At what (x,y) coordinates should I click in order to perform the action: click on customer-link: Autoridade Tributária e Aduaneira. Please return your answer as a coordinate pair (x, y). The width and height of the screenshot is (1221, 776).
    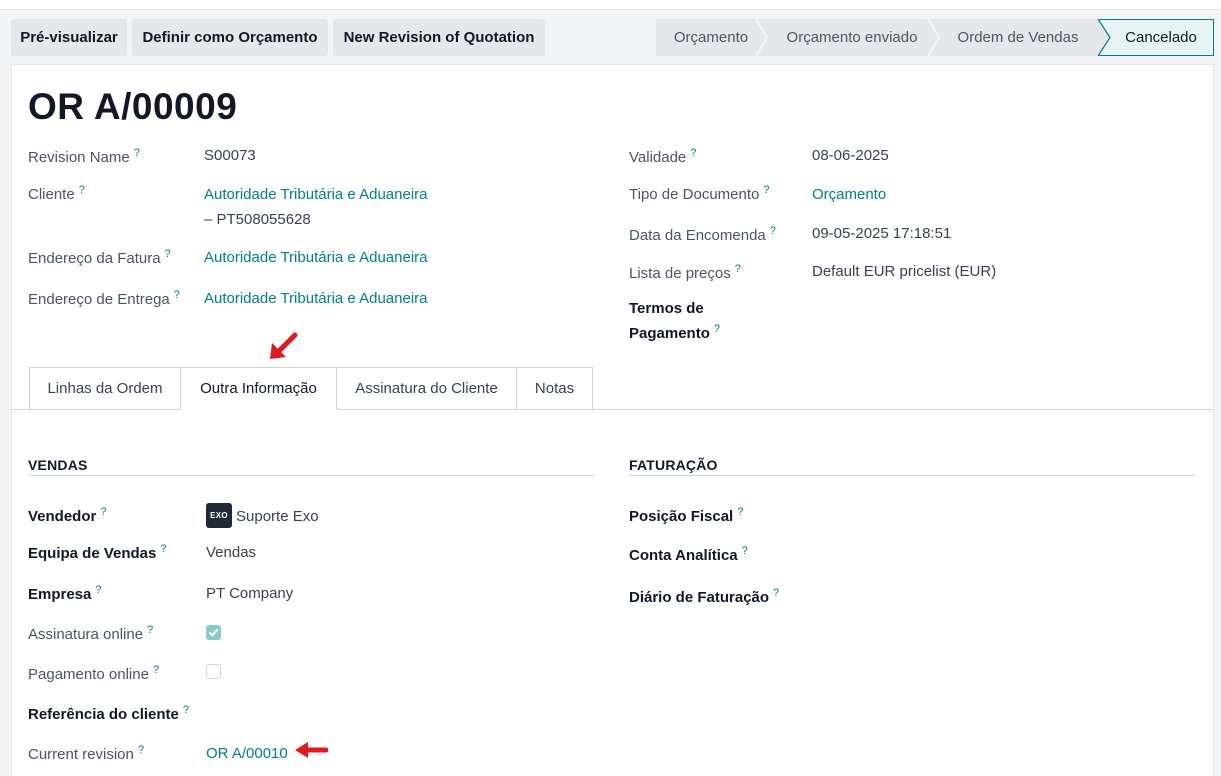
    Looking at the image, I should click on (315, 194).